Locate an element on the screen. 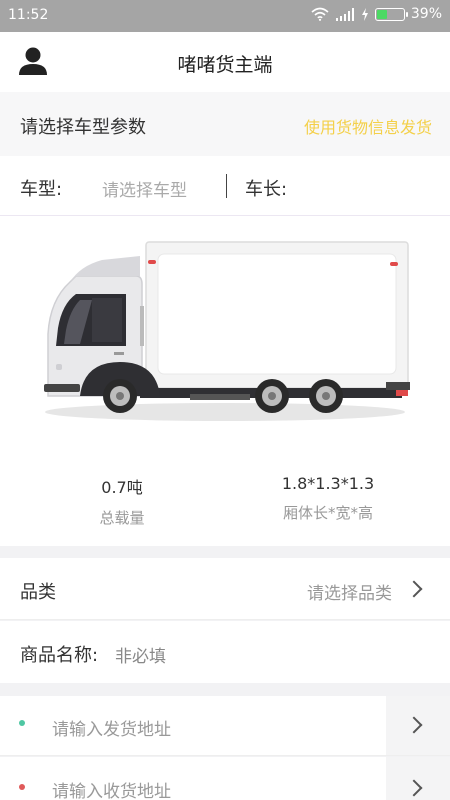  status-time: 11:52 is located at coordinates (28, 15).